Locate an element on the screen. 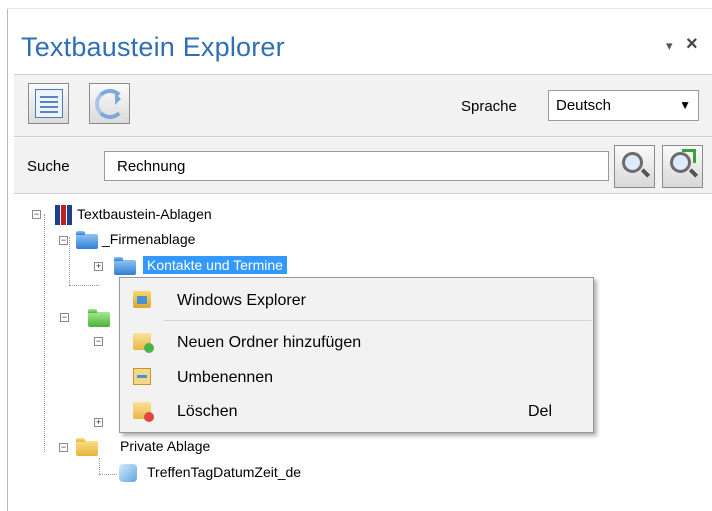  menu-item-new-folder: Neuen Ordner hinzufügen is located at coordinates (356, 342).